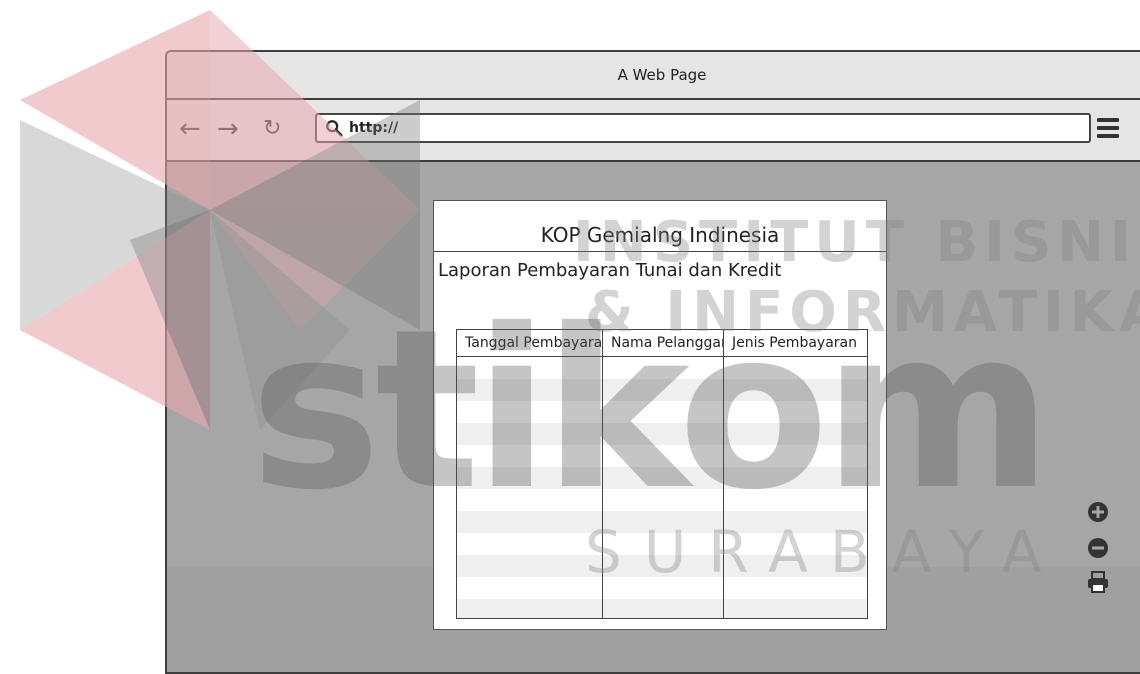 Image resolution: width=1140 pixels, height=674 pixels. Describe the element at coordinates (334, 128) in the screenshot. I see `search-icon` at that location.